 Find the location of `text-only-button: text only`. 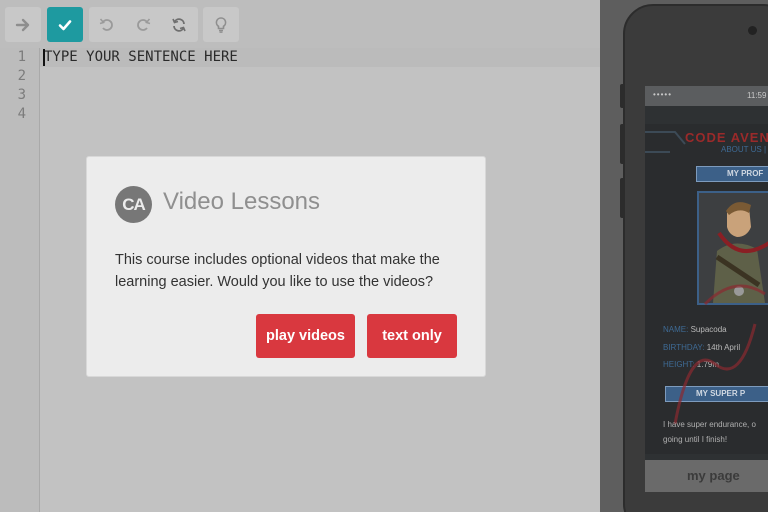

text-only-button: text only is located at coordinates (412, 336).